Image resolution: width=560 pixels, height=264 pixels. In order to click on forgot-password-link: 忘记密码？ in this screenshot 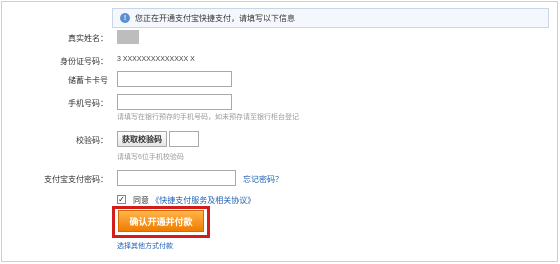, I will do `click(263, 179)`.